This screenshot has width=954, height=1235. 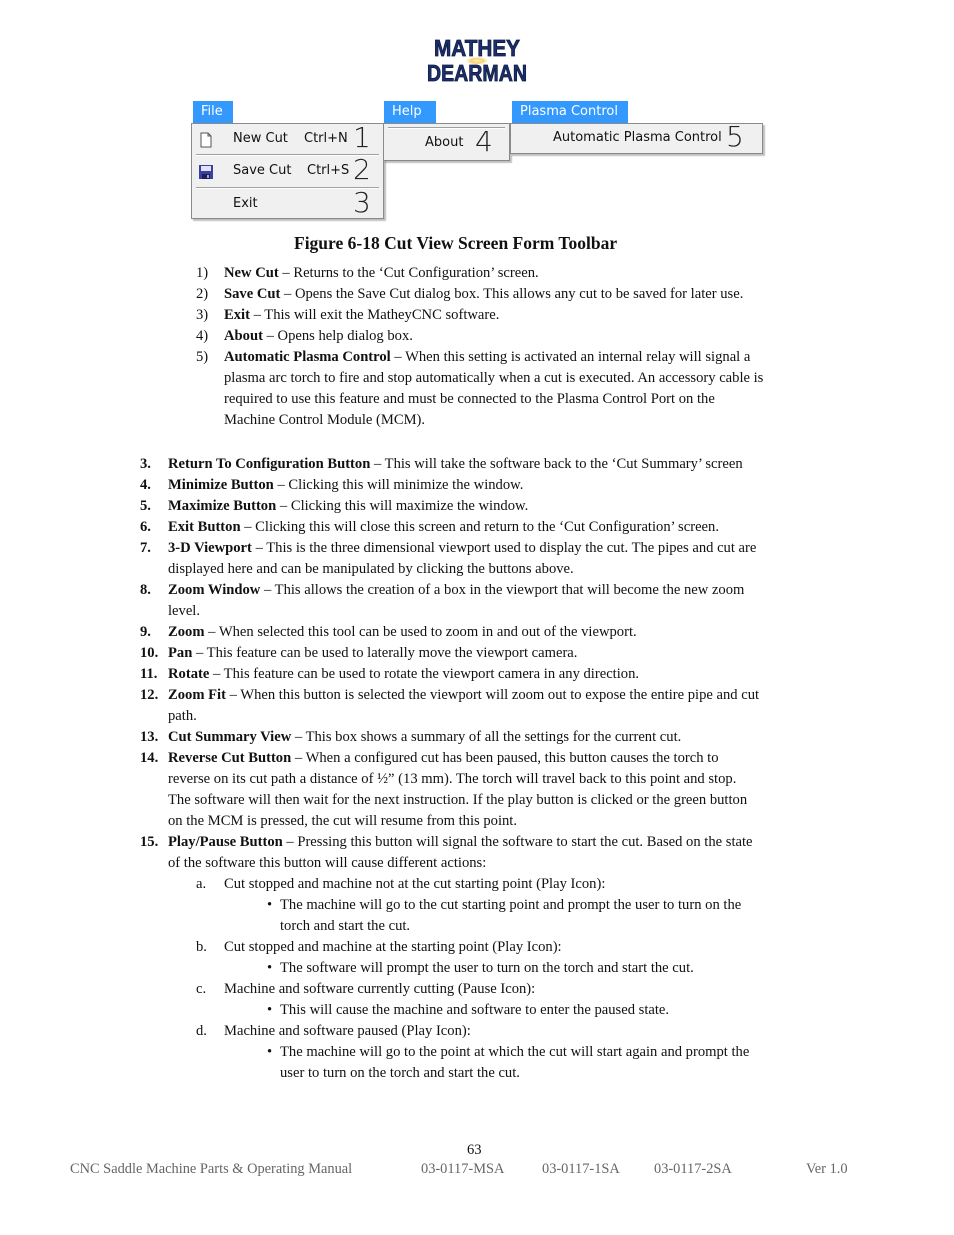 I want to click on menu-item-exit: Exit 3, so click(x=287, y=203).